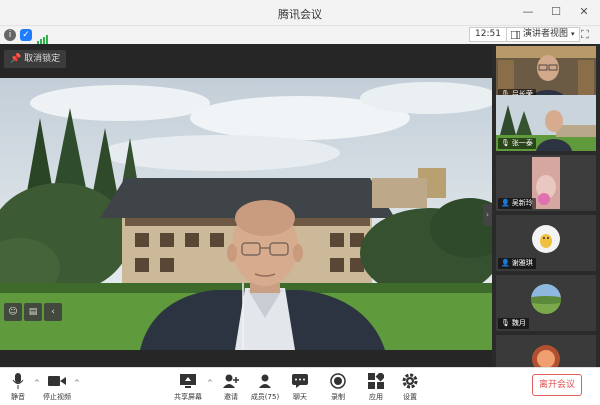 Image resolution: width=600 pixels, height=405 pixels. What do you see at coordinates (53, 312) in the screenshot?
I see `chevron-left-icon: ‹` at bounding box center [53, 312].